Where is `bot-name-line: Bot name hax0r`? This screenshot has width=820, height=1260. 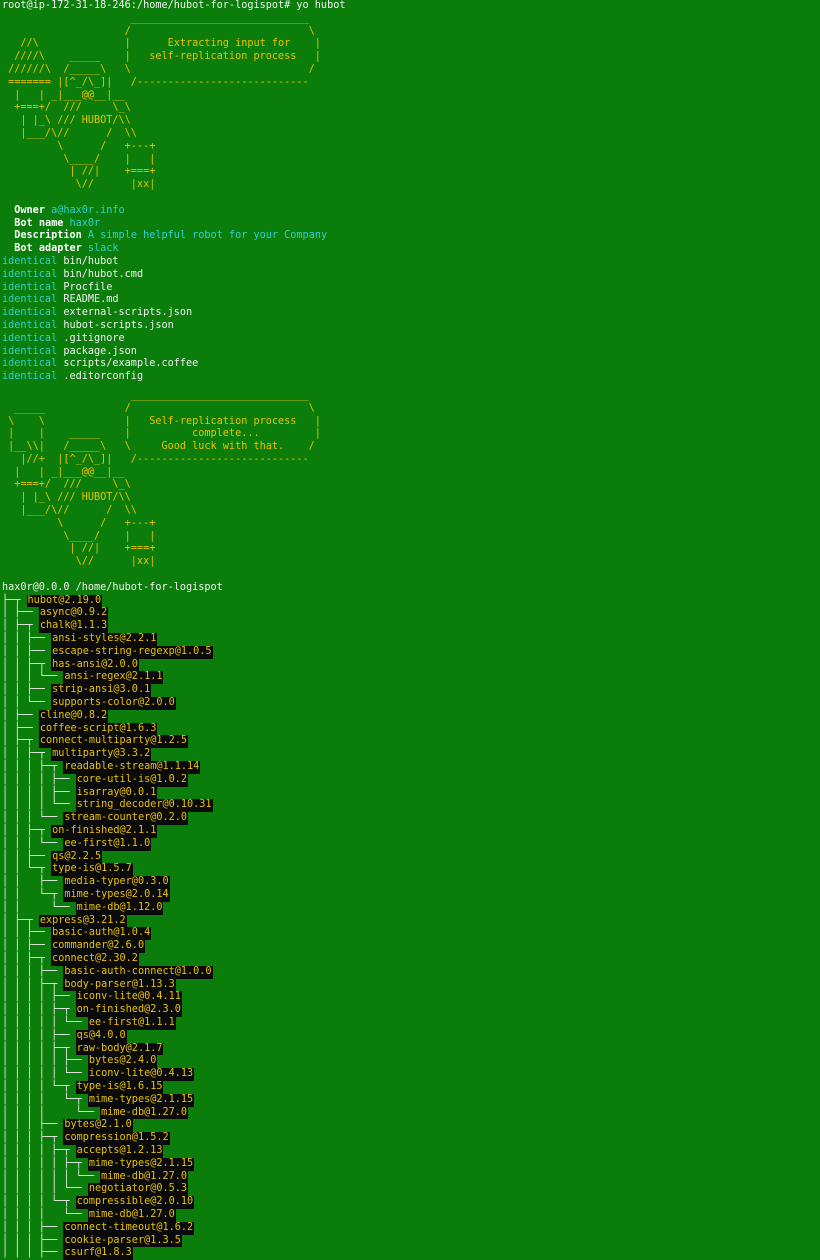 bot-name-line: Bot name hax0r is located at coordinates (411, 224).